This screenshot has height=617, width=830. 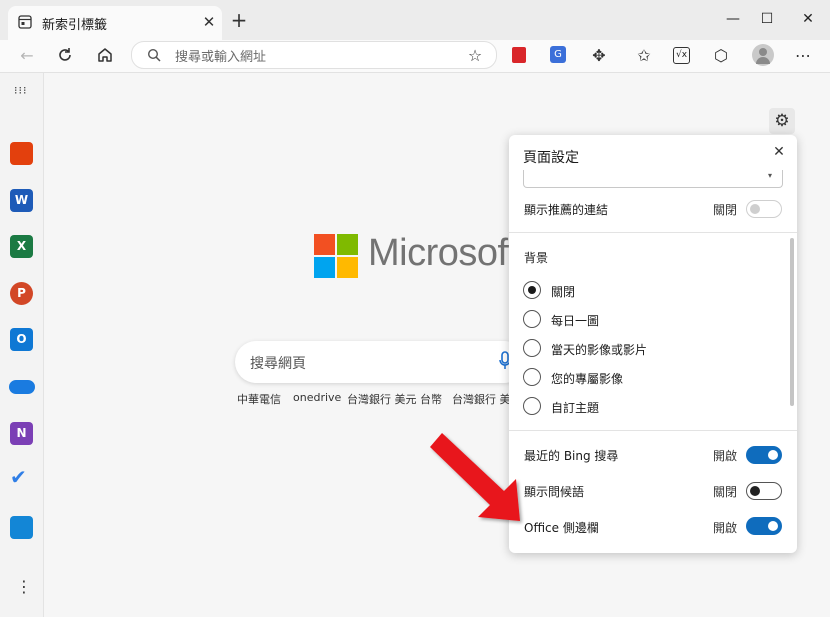 I want to click on office-icon, so click(x=21, y=153).